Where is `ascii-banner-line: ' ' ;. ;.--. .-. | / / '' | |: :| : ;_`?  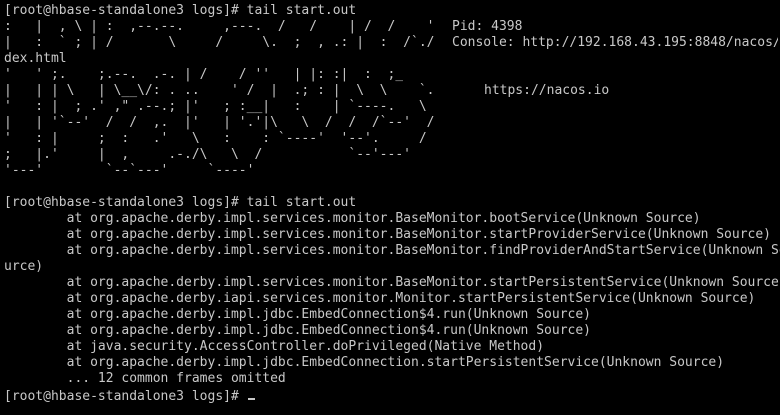 ascii-banner-line: ' ' ;. ;.--. .-. | / / '' | |: :| : ;_ is located at coordinates (204, 74).